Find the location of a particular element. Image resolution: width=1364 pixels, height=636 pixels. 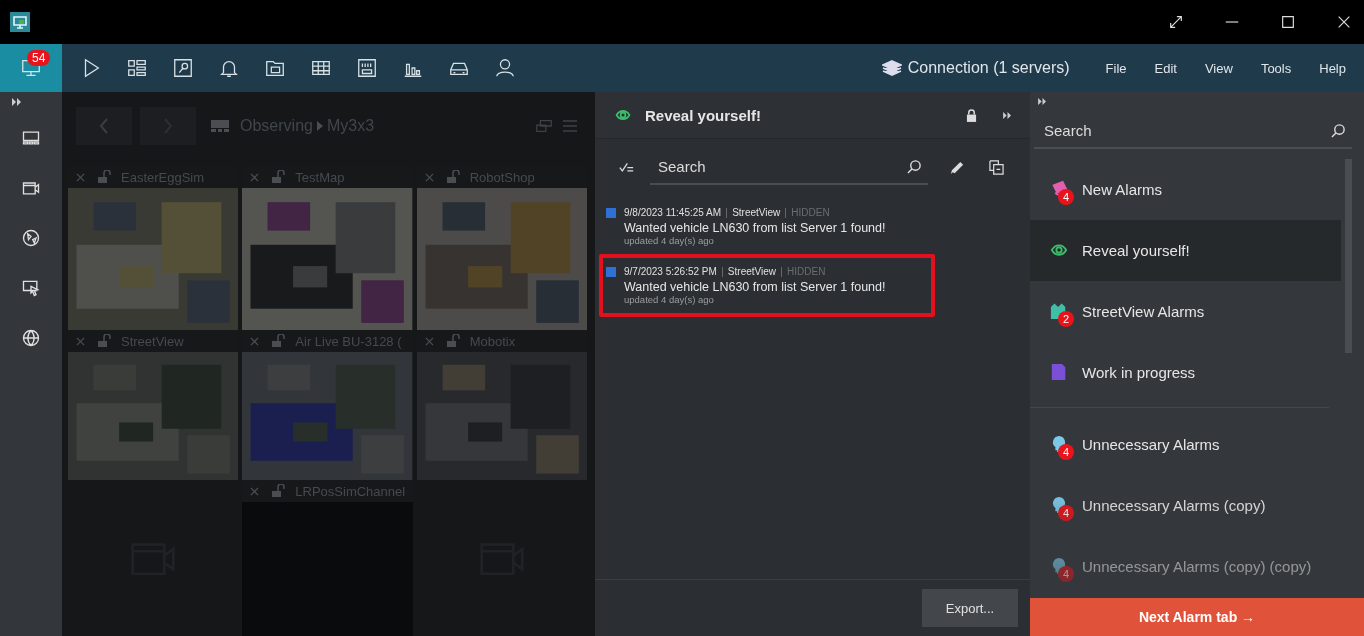

alarm-time: 9/8/2023 11:45:25 AM is located at coordinates (673, 212).